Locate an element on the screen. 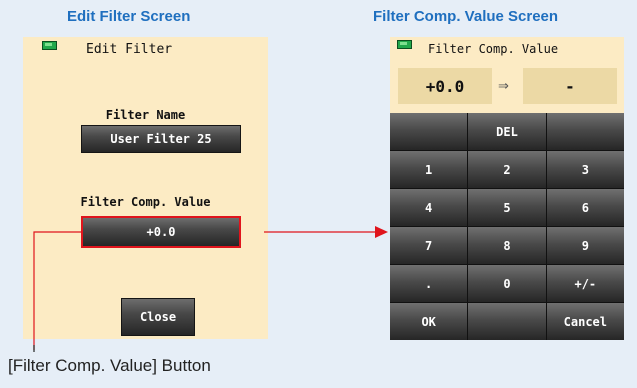 The image size is (637, 388). callout-arrowhead is located at coordinates (381, 232).